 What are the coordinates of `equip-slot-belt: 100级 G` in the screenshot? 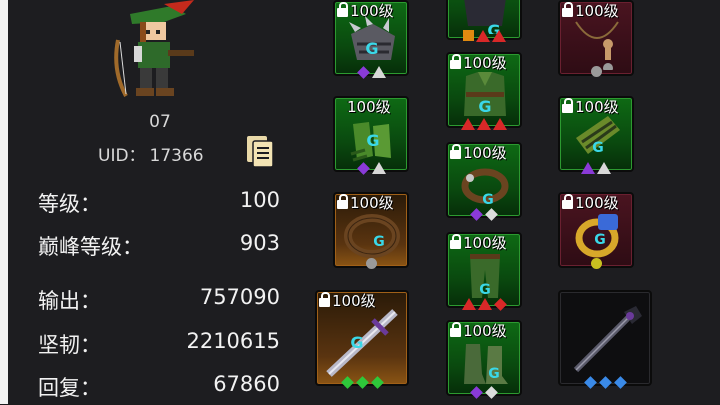 It's located at (371, 230).